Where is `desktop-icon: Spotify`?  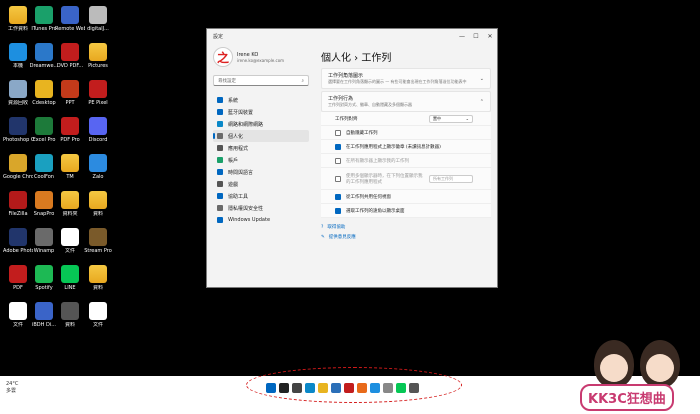 desktop-icon: Spotify is located at coordinates (44, 278).